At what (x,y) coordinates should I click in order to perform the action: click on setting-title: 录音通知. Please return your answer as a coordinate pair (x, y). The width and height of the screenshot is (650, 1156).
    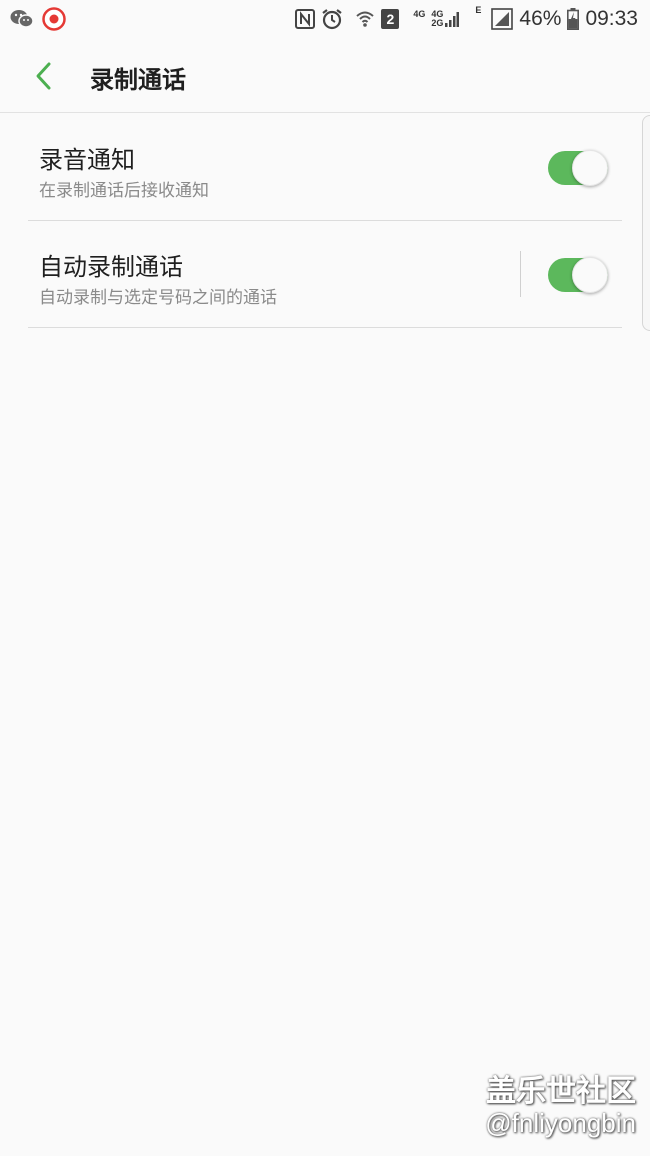
    Looking at the image, I should click on (87, 160).